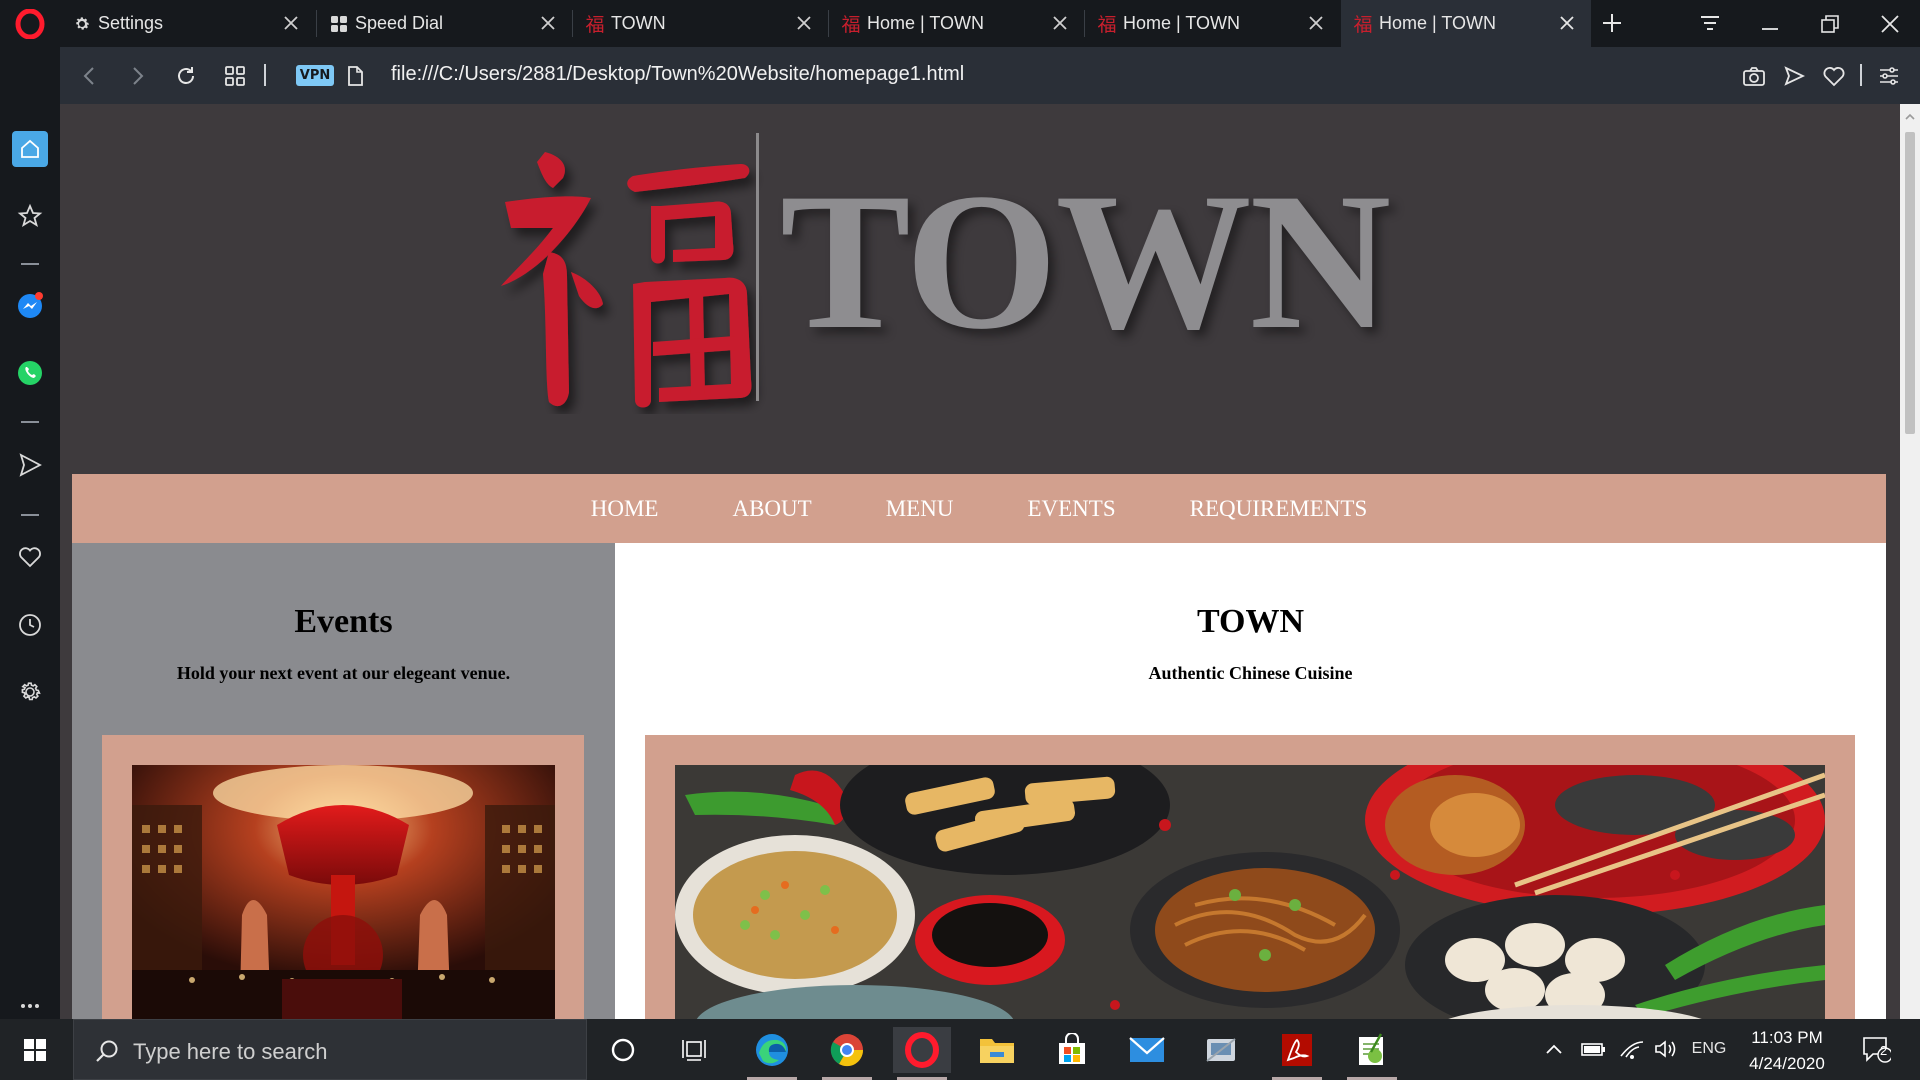 Image resolution: width=1920 pixels, height=1080 pixels. What do you see at coordinates (1710, 24) in the screenshot?
I see `tab-menu-icon` at bounding box center [1710, 24].